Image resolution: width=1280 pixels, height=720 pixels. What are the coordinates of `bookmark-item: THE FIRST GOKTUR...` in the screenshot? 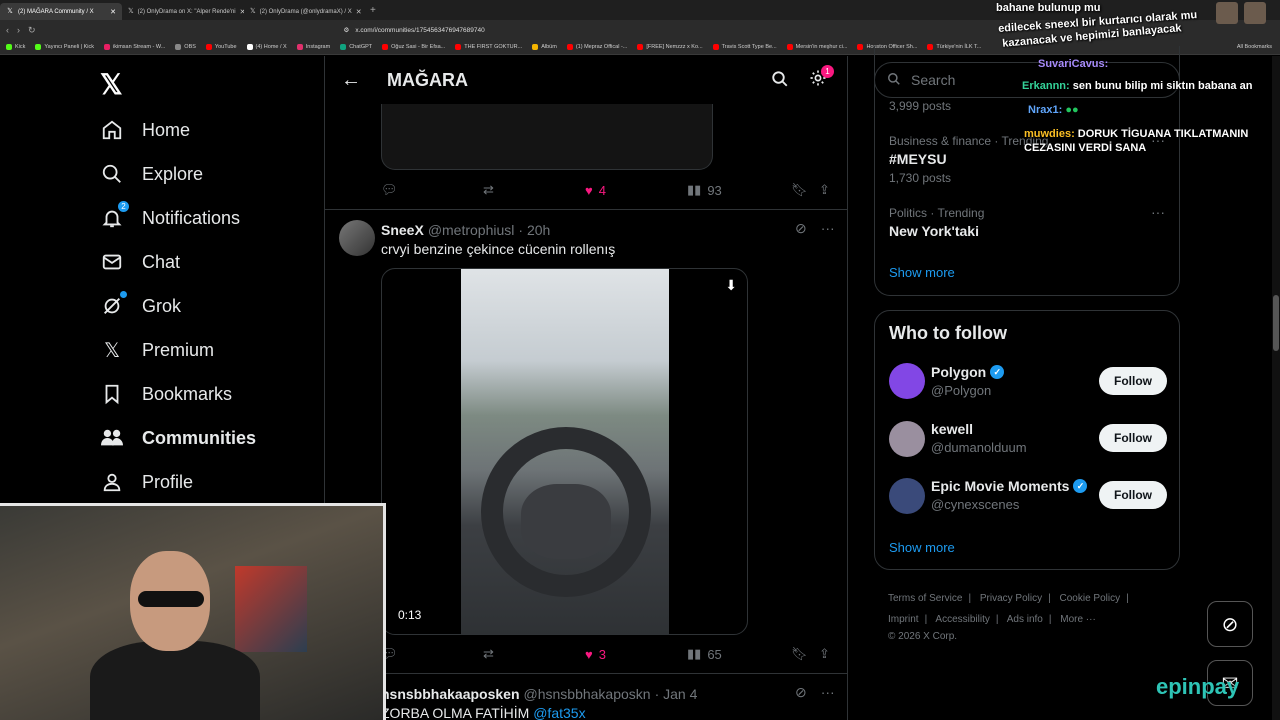 It's located at (488, 47).